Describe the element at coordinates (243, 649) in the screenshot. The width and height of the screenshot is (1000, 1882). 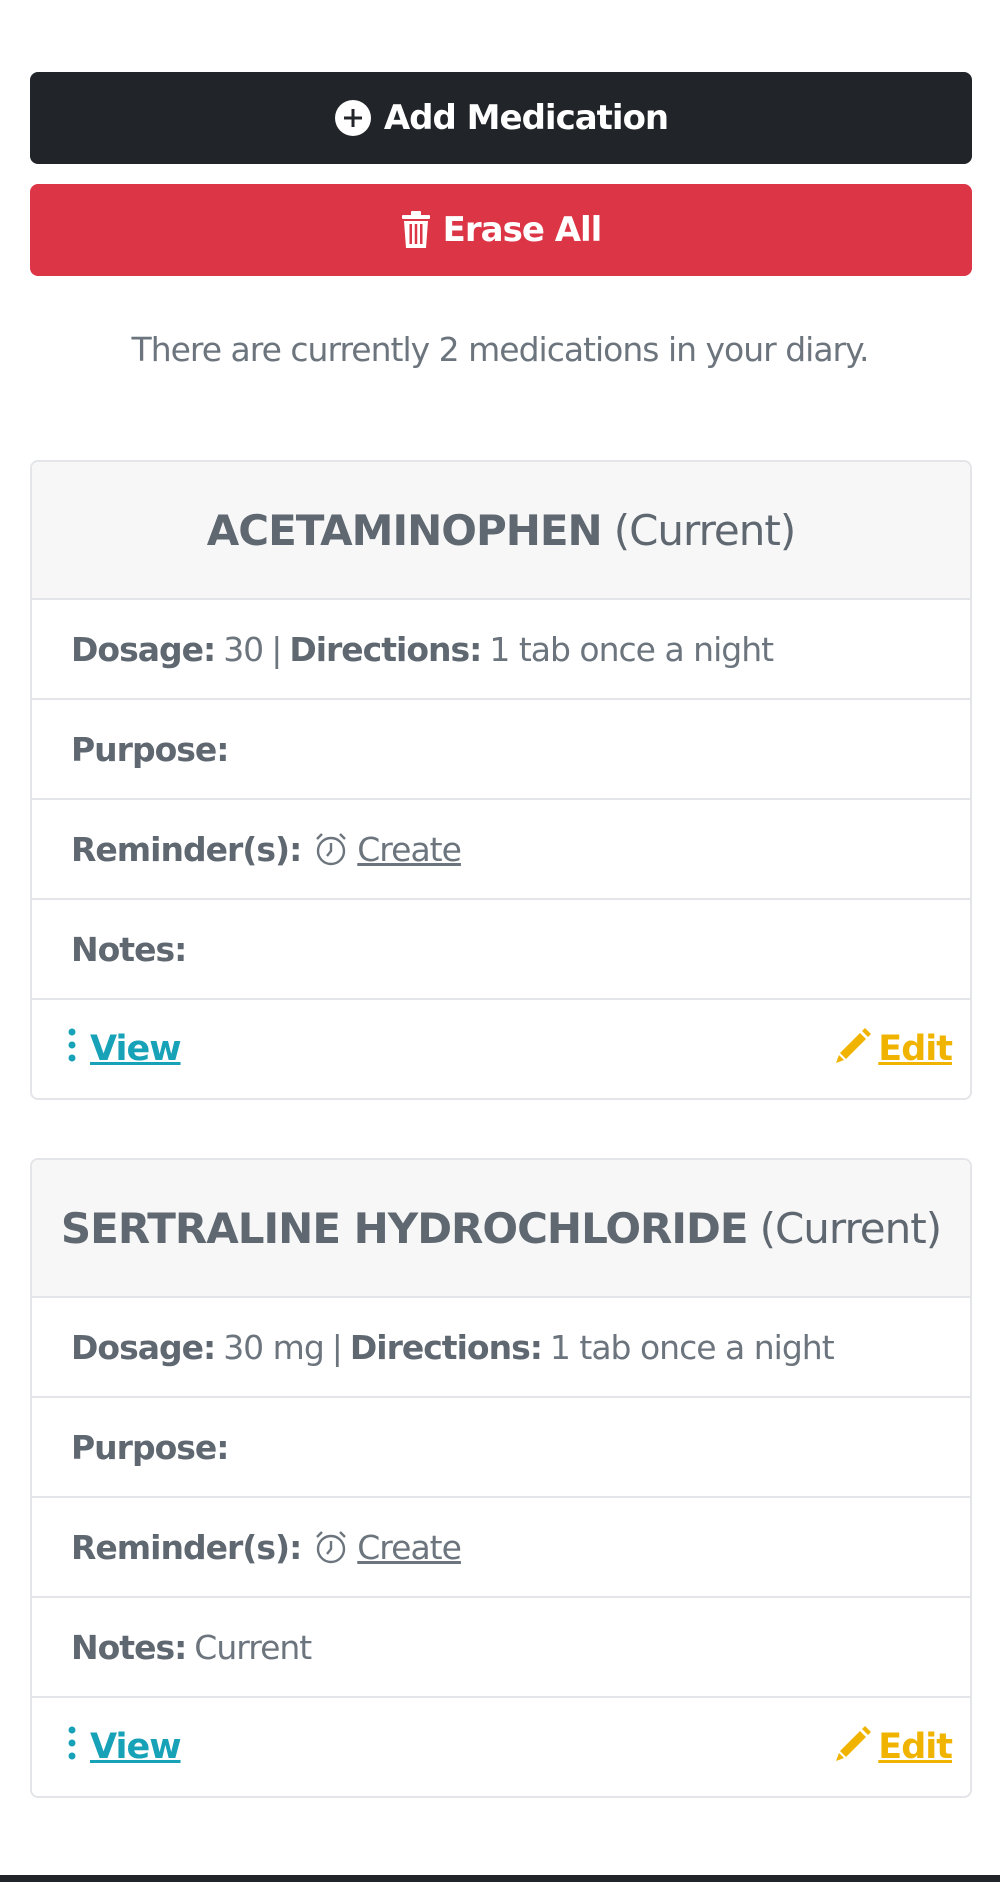
I see `dosage-value: 30` at that location.